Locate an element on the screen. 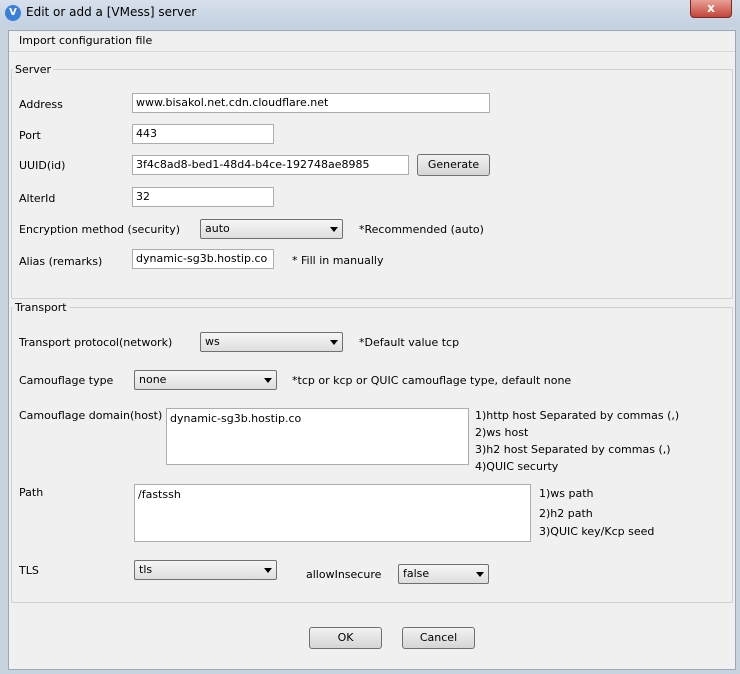 This screenshot has width=740, height=674. ok-button: OK is located at coordinates (345, 638).